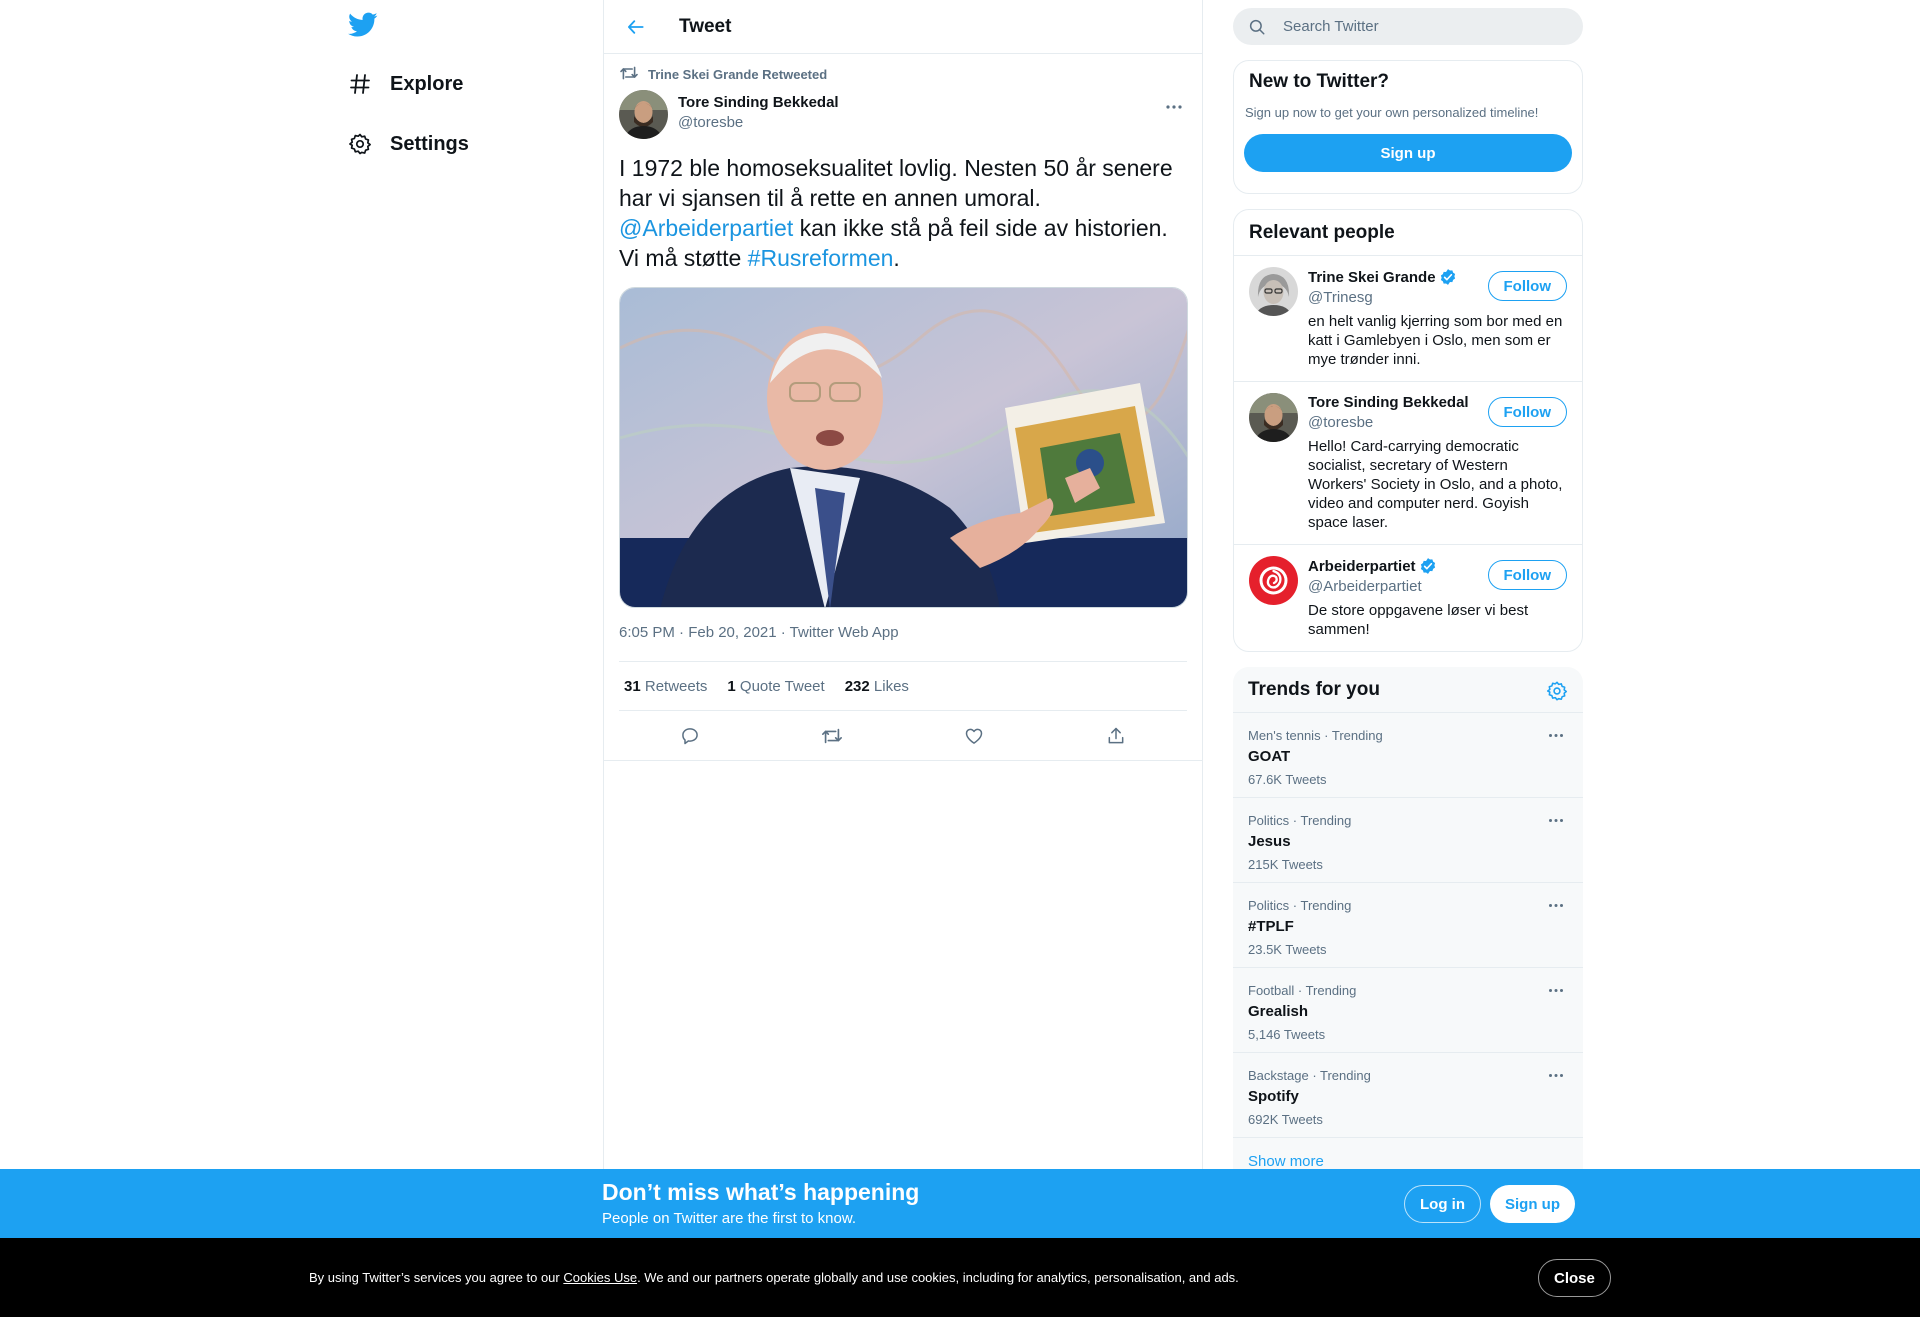  Describe the element at coordinates (1287, 779) in the screenshot. I see `trend-count: 67.6K Tweets` at that location.